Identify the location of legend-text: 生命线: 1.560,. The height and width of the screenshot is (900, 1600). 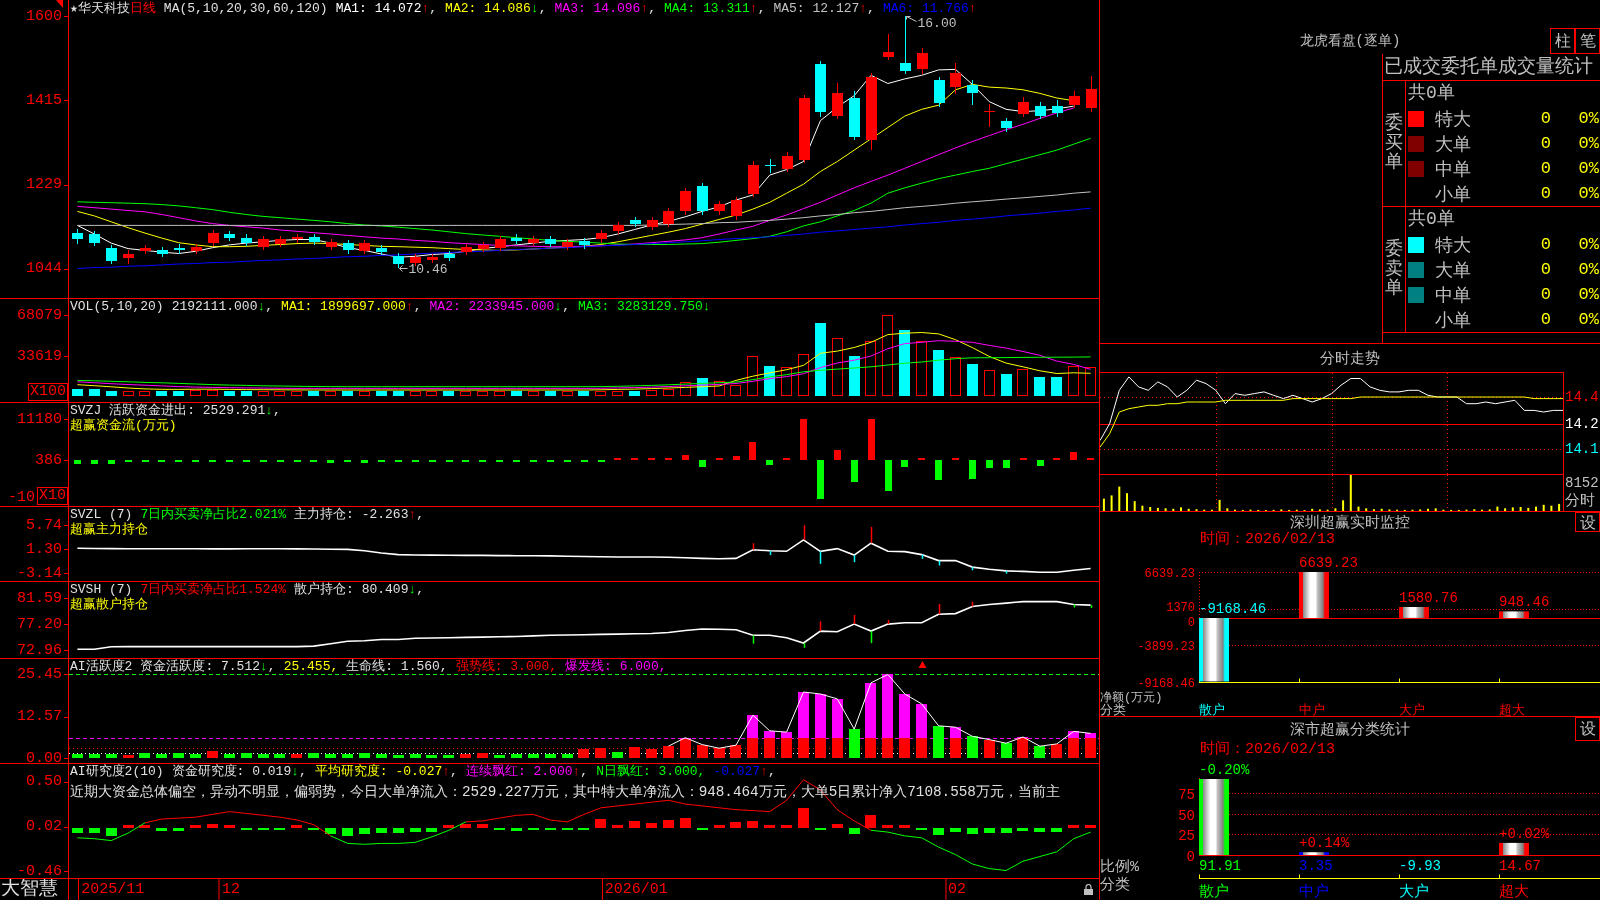
(397, 666).